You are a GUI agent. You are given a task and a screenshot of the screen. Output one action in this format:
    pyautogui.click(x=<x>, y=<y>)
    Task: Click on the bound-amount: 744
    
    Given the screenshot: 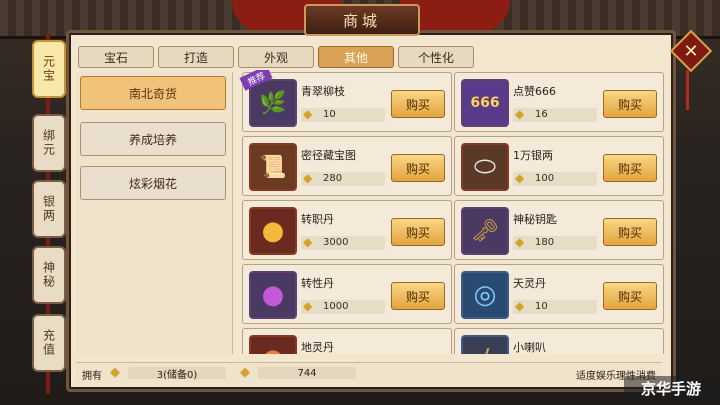 What is the action you would take?
    pyautogui.click(x=307, y=373)
    